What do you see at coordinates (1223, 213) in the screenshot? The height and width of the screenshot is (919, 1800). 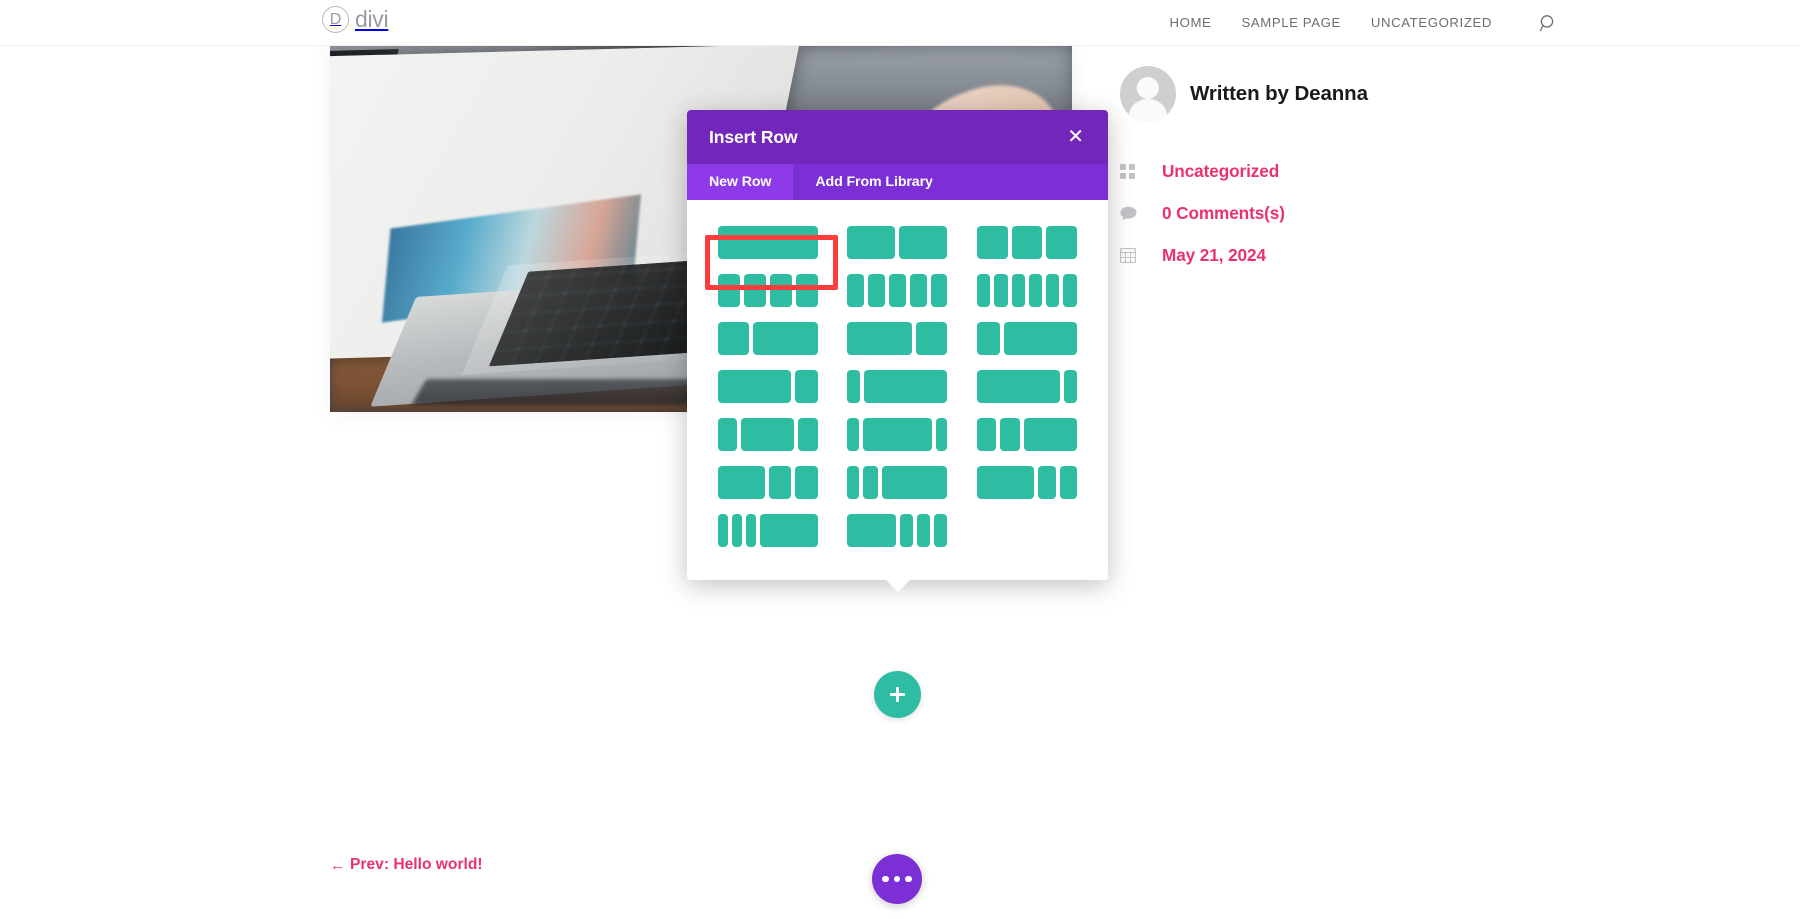 I see `meta-link-comments: 0 Comments(s)` at bounding box center [1223, 213].